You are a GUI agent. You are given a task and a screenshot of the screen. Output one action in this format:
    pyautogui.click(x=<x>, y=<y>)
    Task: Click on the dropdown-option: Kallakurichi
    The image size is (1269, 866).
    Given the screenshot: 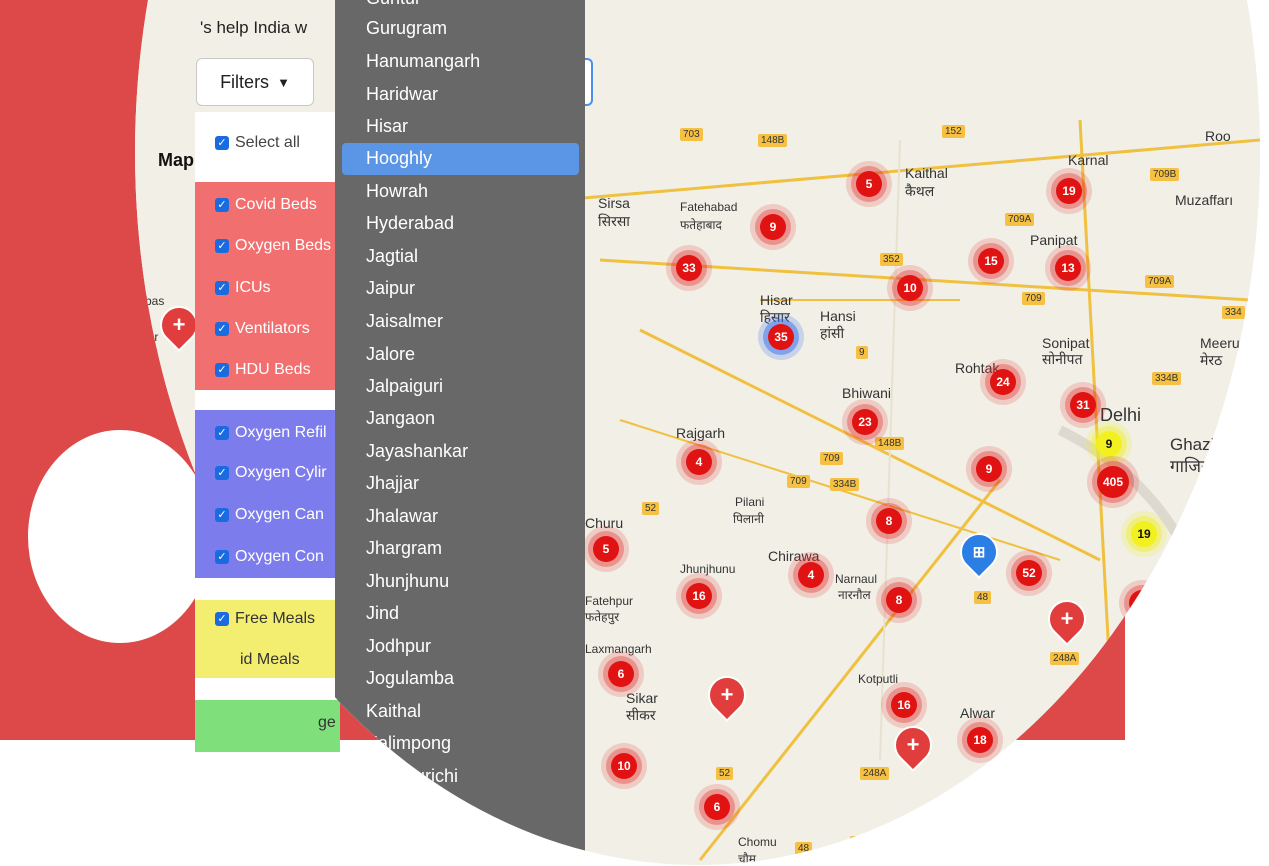 What is the action you would take?
    pyautogui.click(x=412, y=776)
    